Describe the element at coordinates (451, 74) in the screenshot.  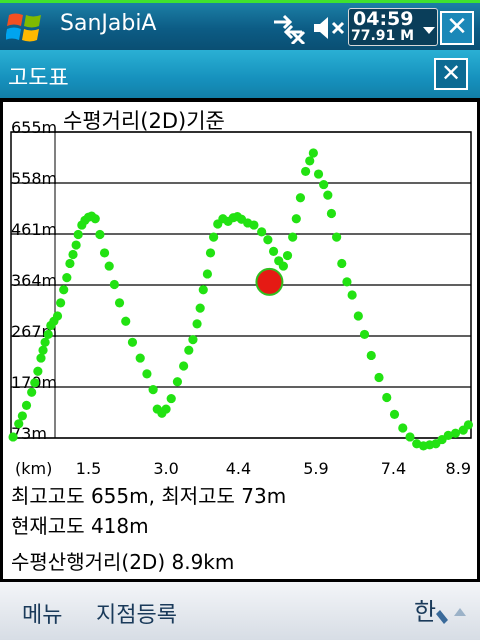
I see `dialog-close-button: ✕` at that location.